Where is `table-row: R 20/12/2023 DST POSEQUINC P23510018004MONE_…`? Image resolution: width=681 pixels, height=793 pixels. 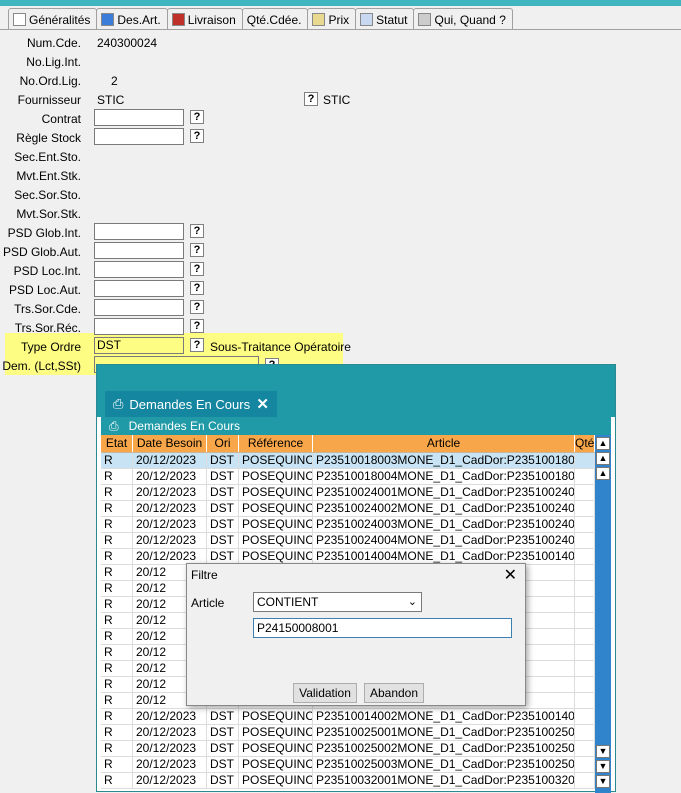 table-row: R 20/12/2023 DST POSEQUINC P23510018004MONE_… is located at coordinates (348, 477).